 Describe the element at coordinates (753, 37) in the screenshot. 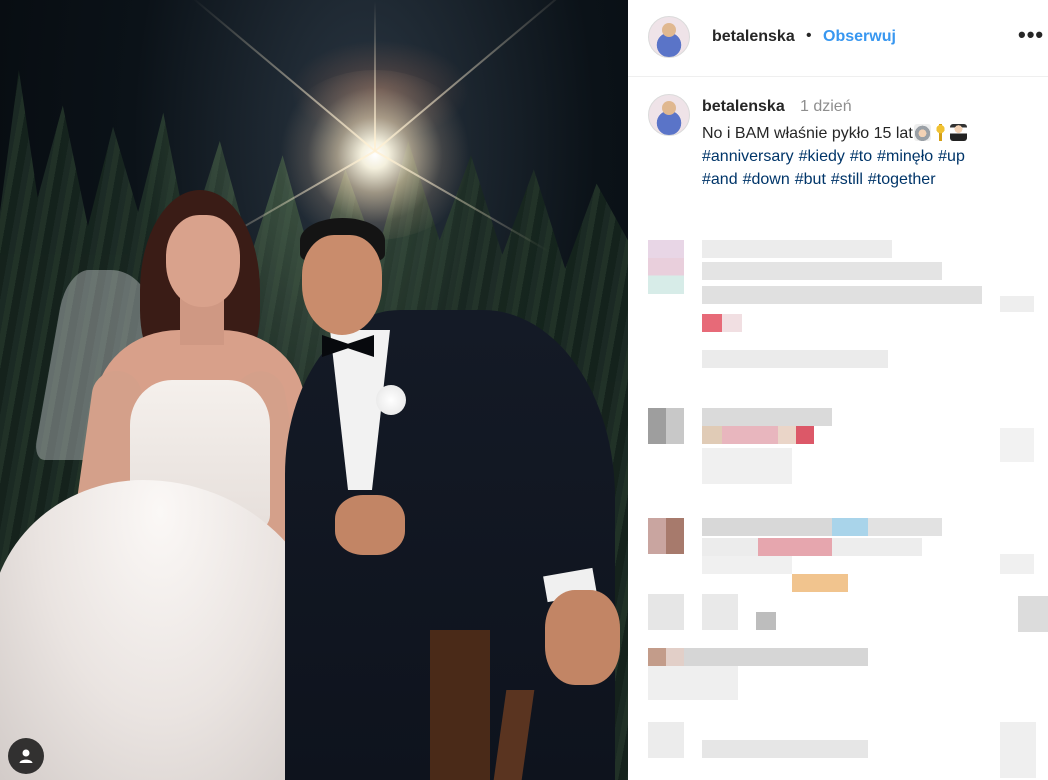

I see `username-link: betalenska` at that location.